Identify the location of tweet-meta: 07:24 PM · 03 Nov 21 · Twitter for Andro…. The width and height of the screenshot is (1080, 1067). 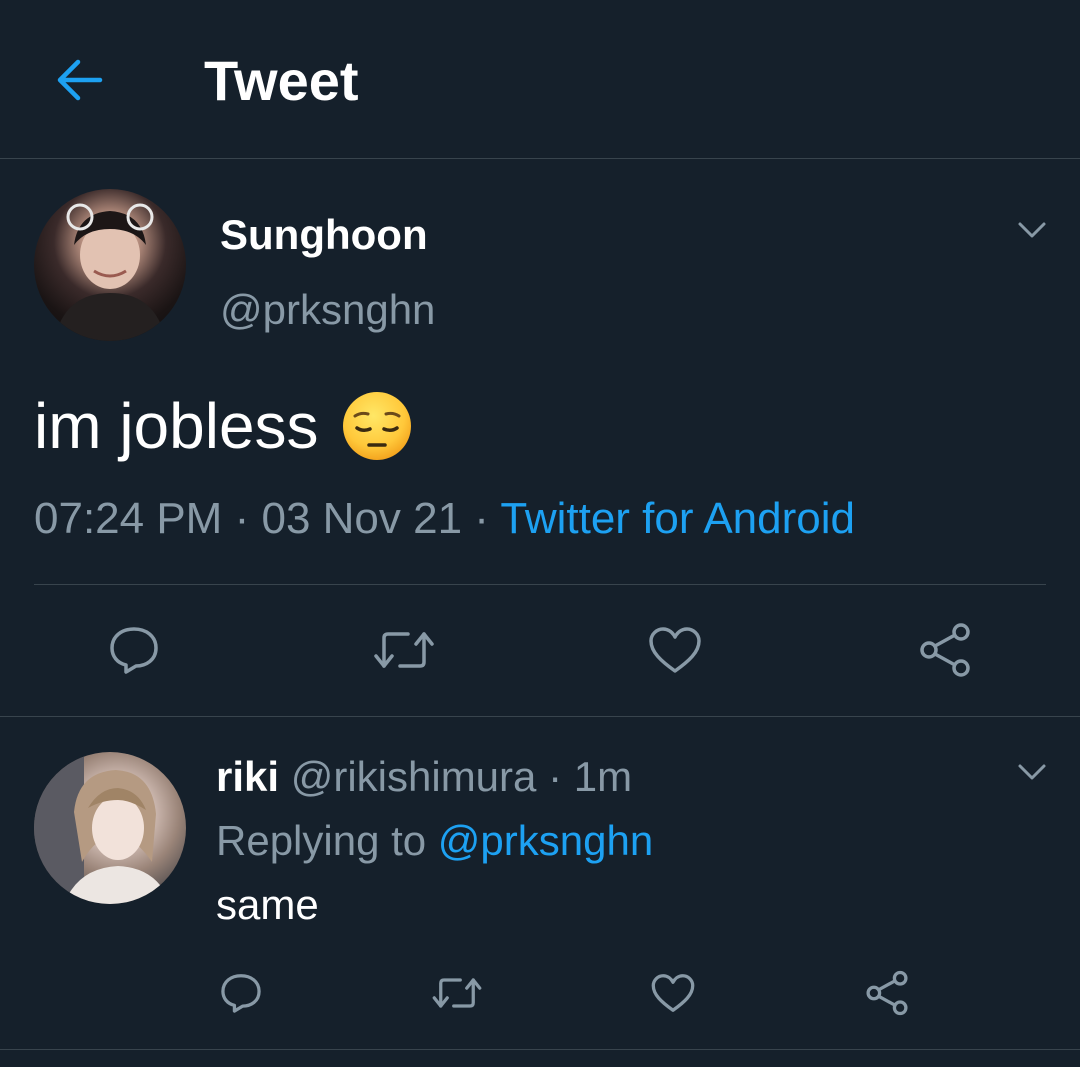
(444, 519).